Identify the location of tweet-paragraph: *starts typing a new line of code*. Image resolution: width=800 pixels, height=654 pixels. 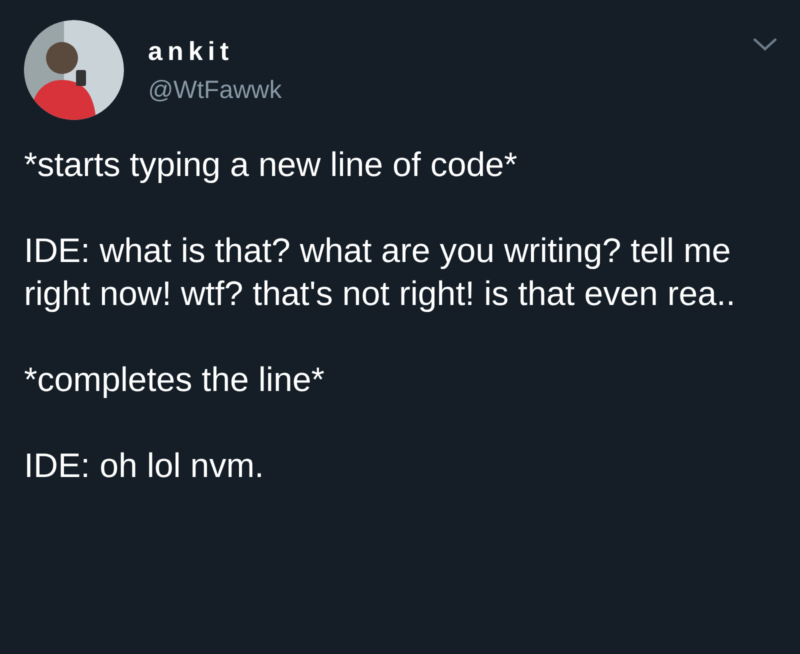
(271, 165).